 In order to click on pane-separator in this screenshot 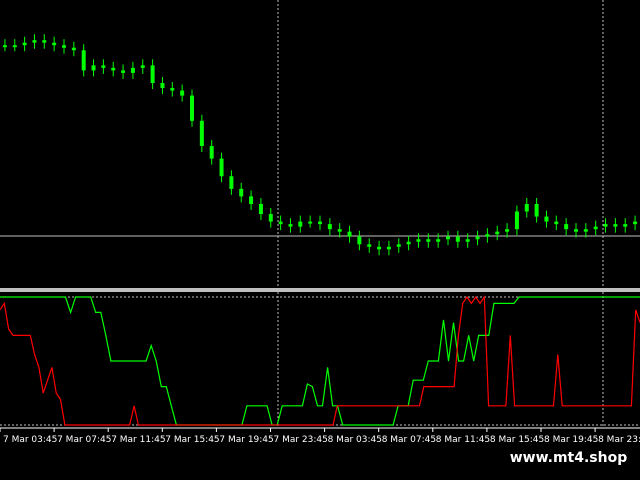, I will do `click(320, 290)`.